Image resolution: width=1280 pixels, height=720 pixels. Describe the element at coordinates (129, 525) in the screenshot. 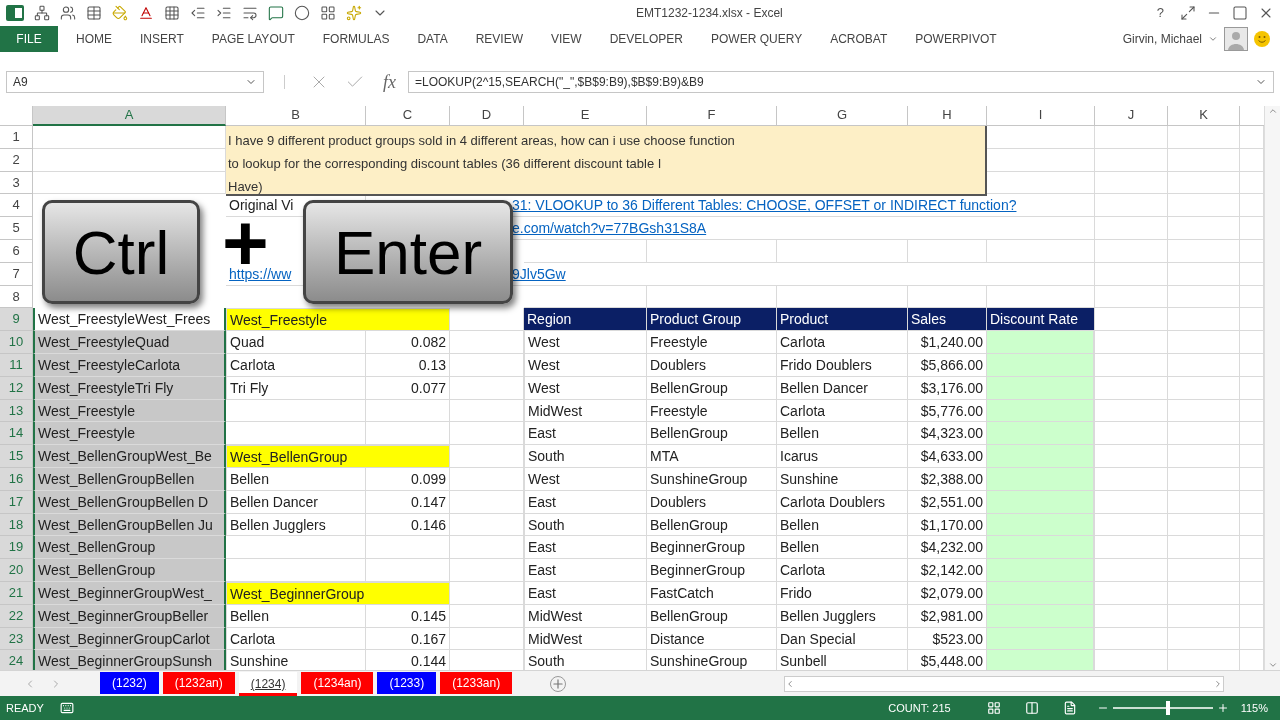

I see `cell: West_BellenGroupBellen Ju` at that location.